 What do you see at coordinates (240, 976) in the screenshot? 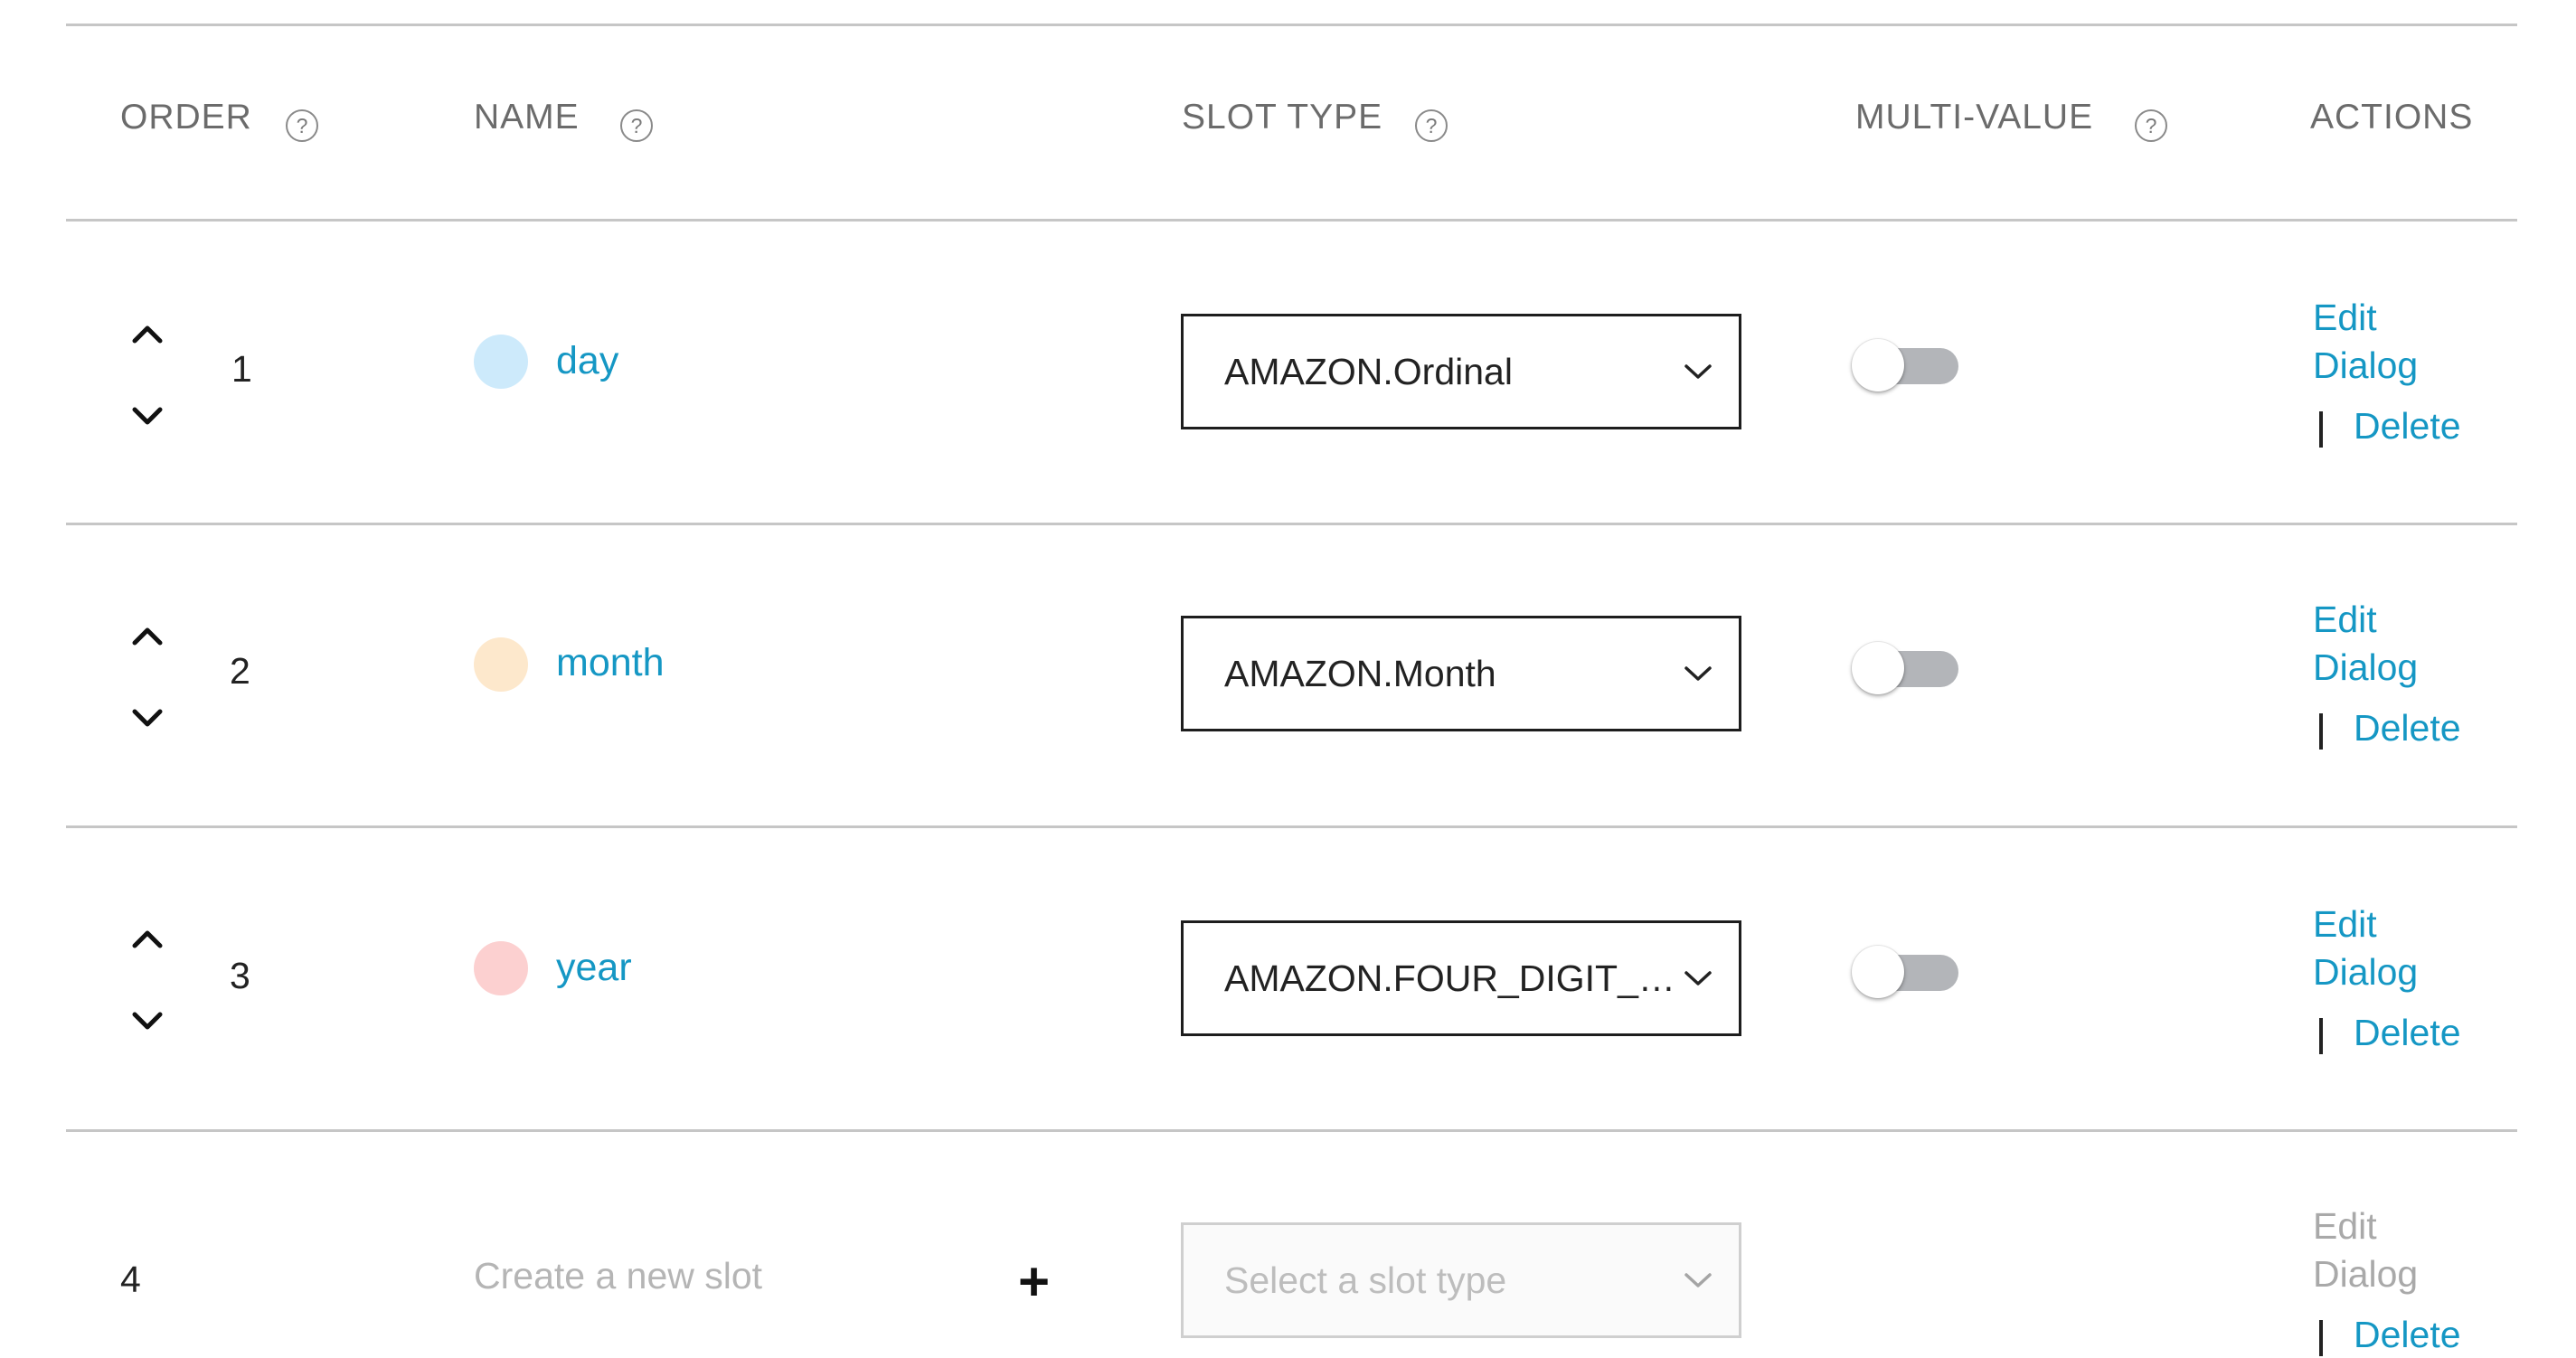
I see `slot-order: 3` at bounding box center [240, 976].